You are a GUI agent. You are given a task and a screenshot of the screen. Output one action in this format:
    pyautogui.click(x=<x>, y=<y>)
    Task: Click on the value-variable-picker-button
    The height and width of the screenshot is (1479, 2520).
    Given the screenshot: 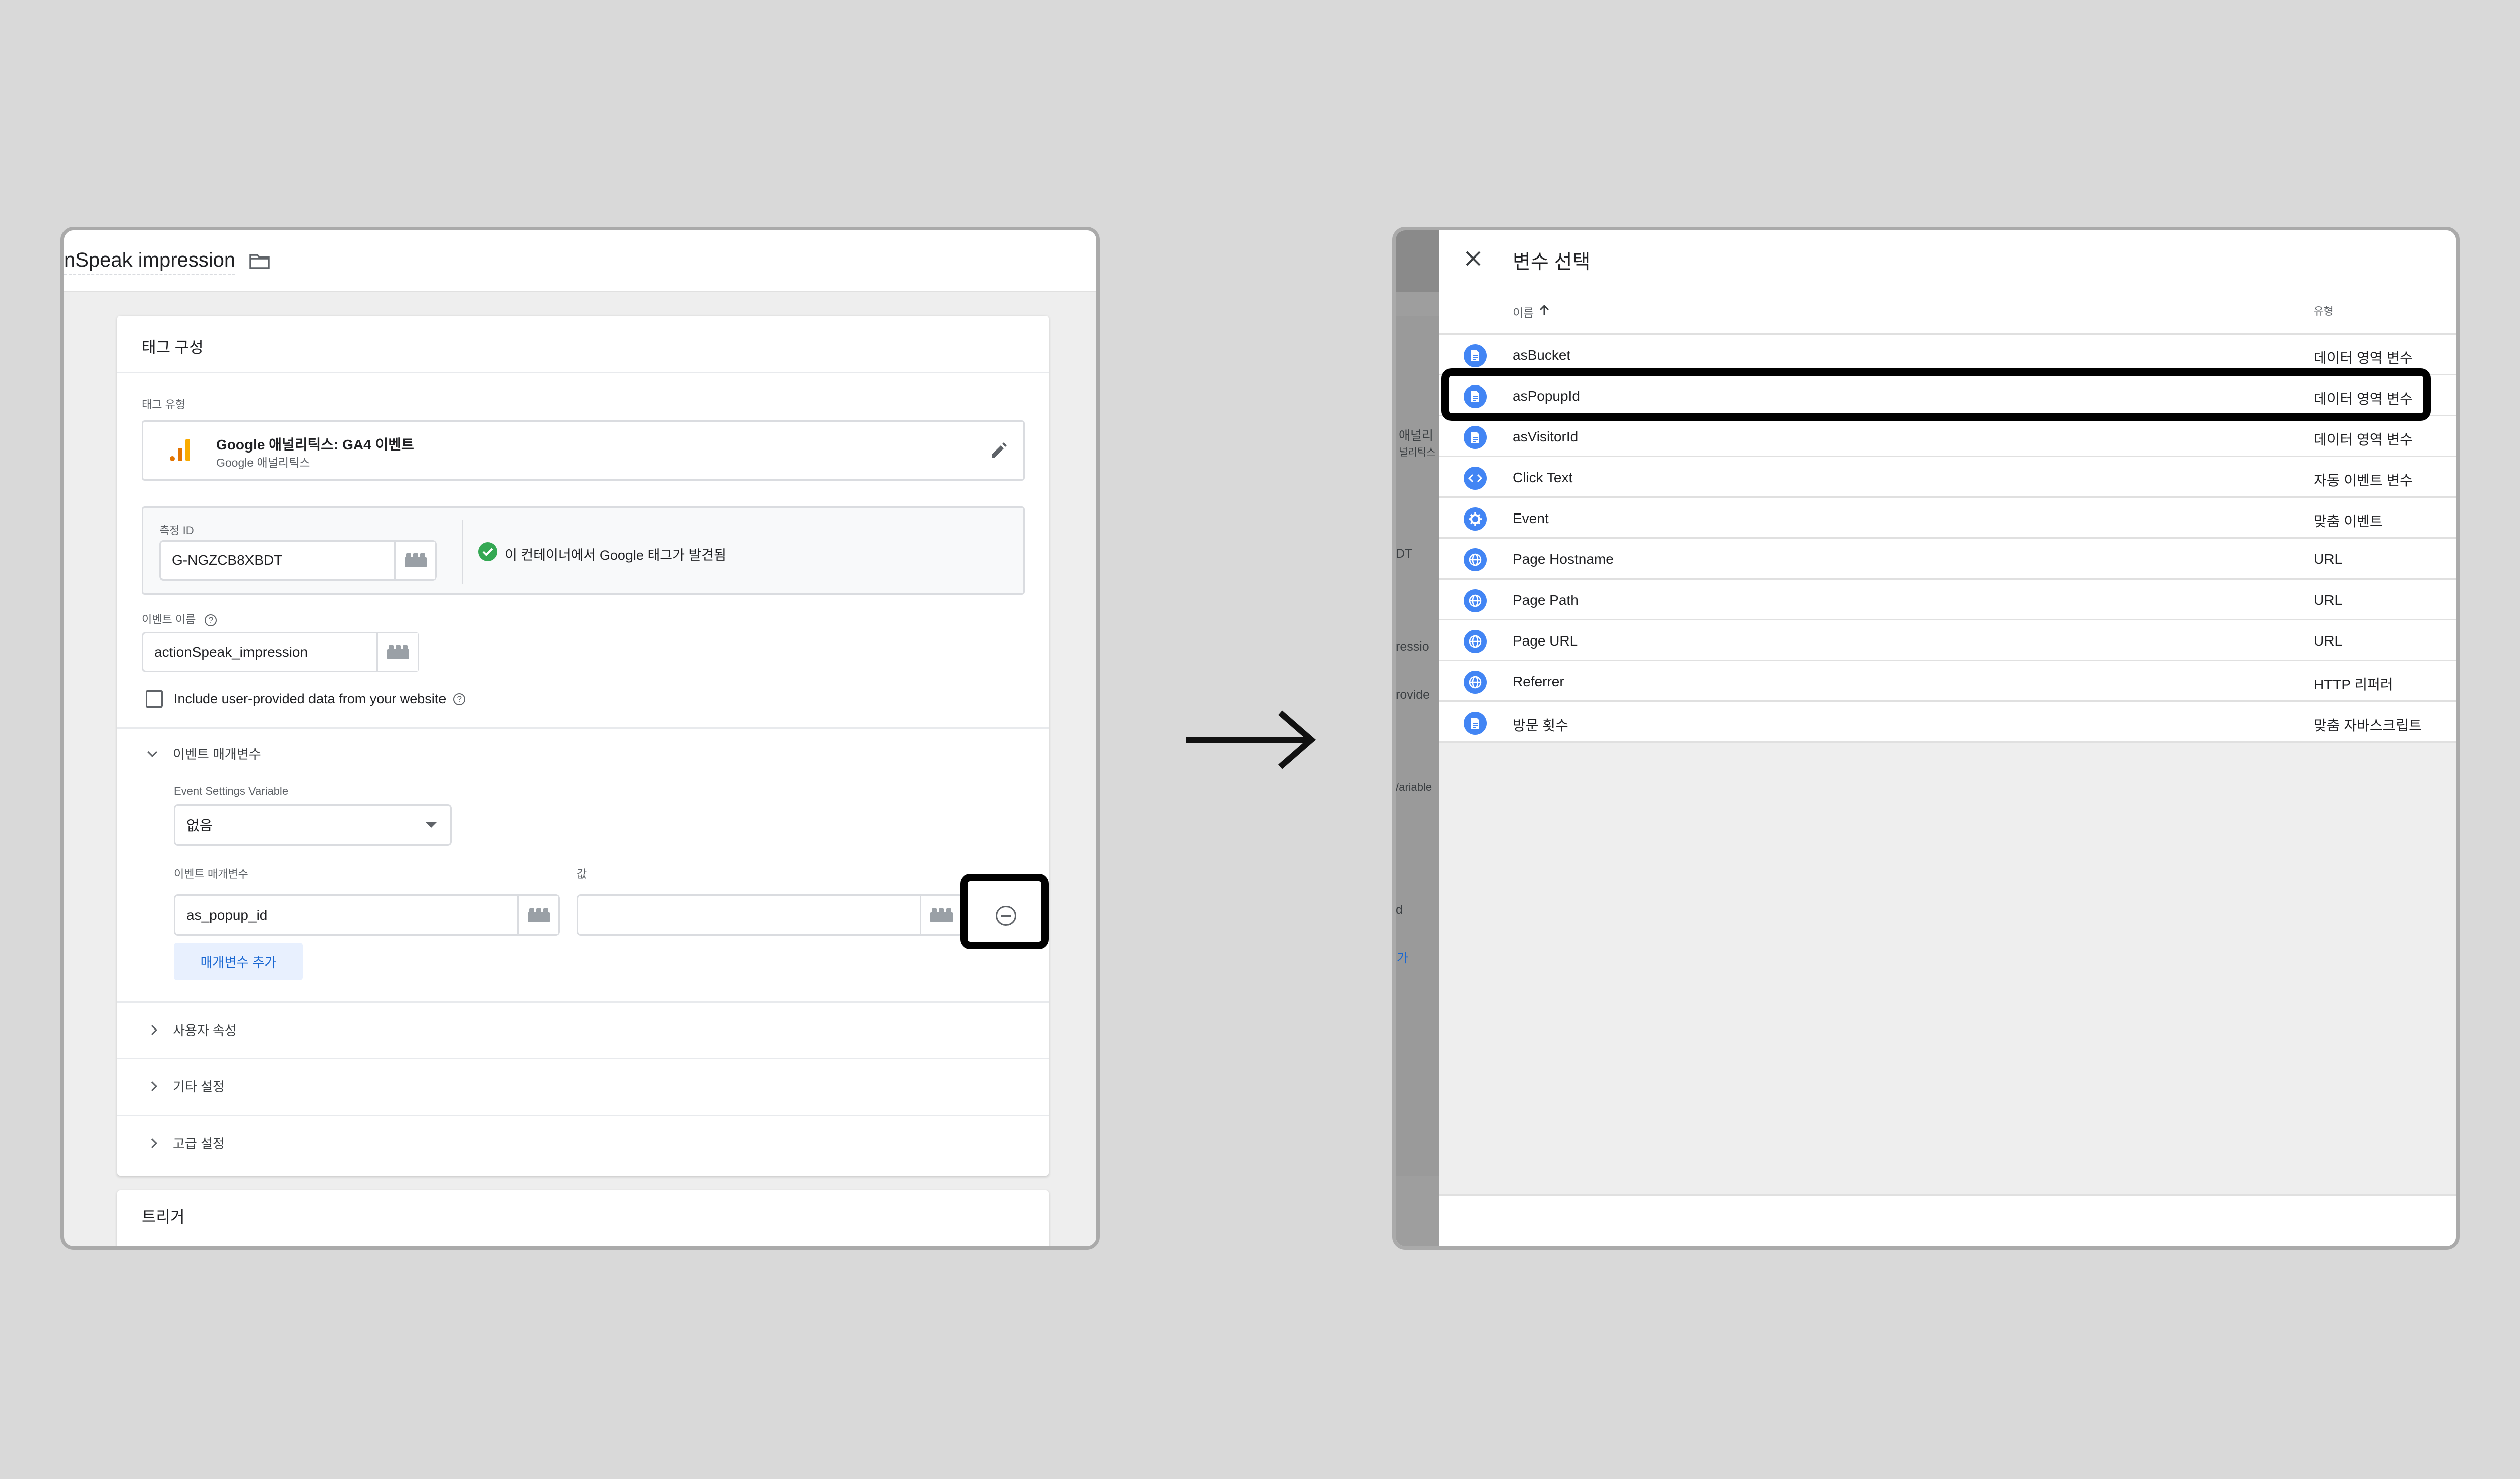 What is the action you would take?
    pyautogui.click(x=940, y=915)
    